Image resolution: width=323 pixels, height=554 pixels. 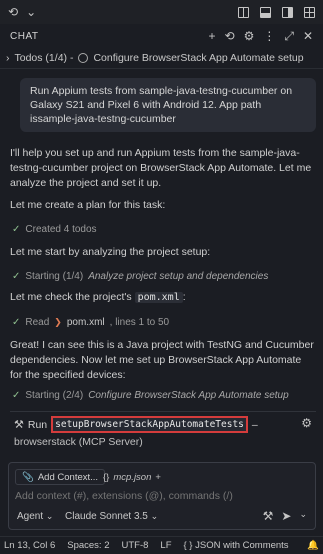 I want to click on check-suffix: :, so click(x=184, y=297).